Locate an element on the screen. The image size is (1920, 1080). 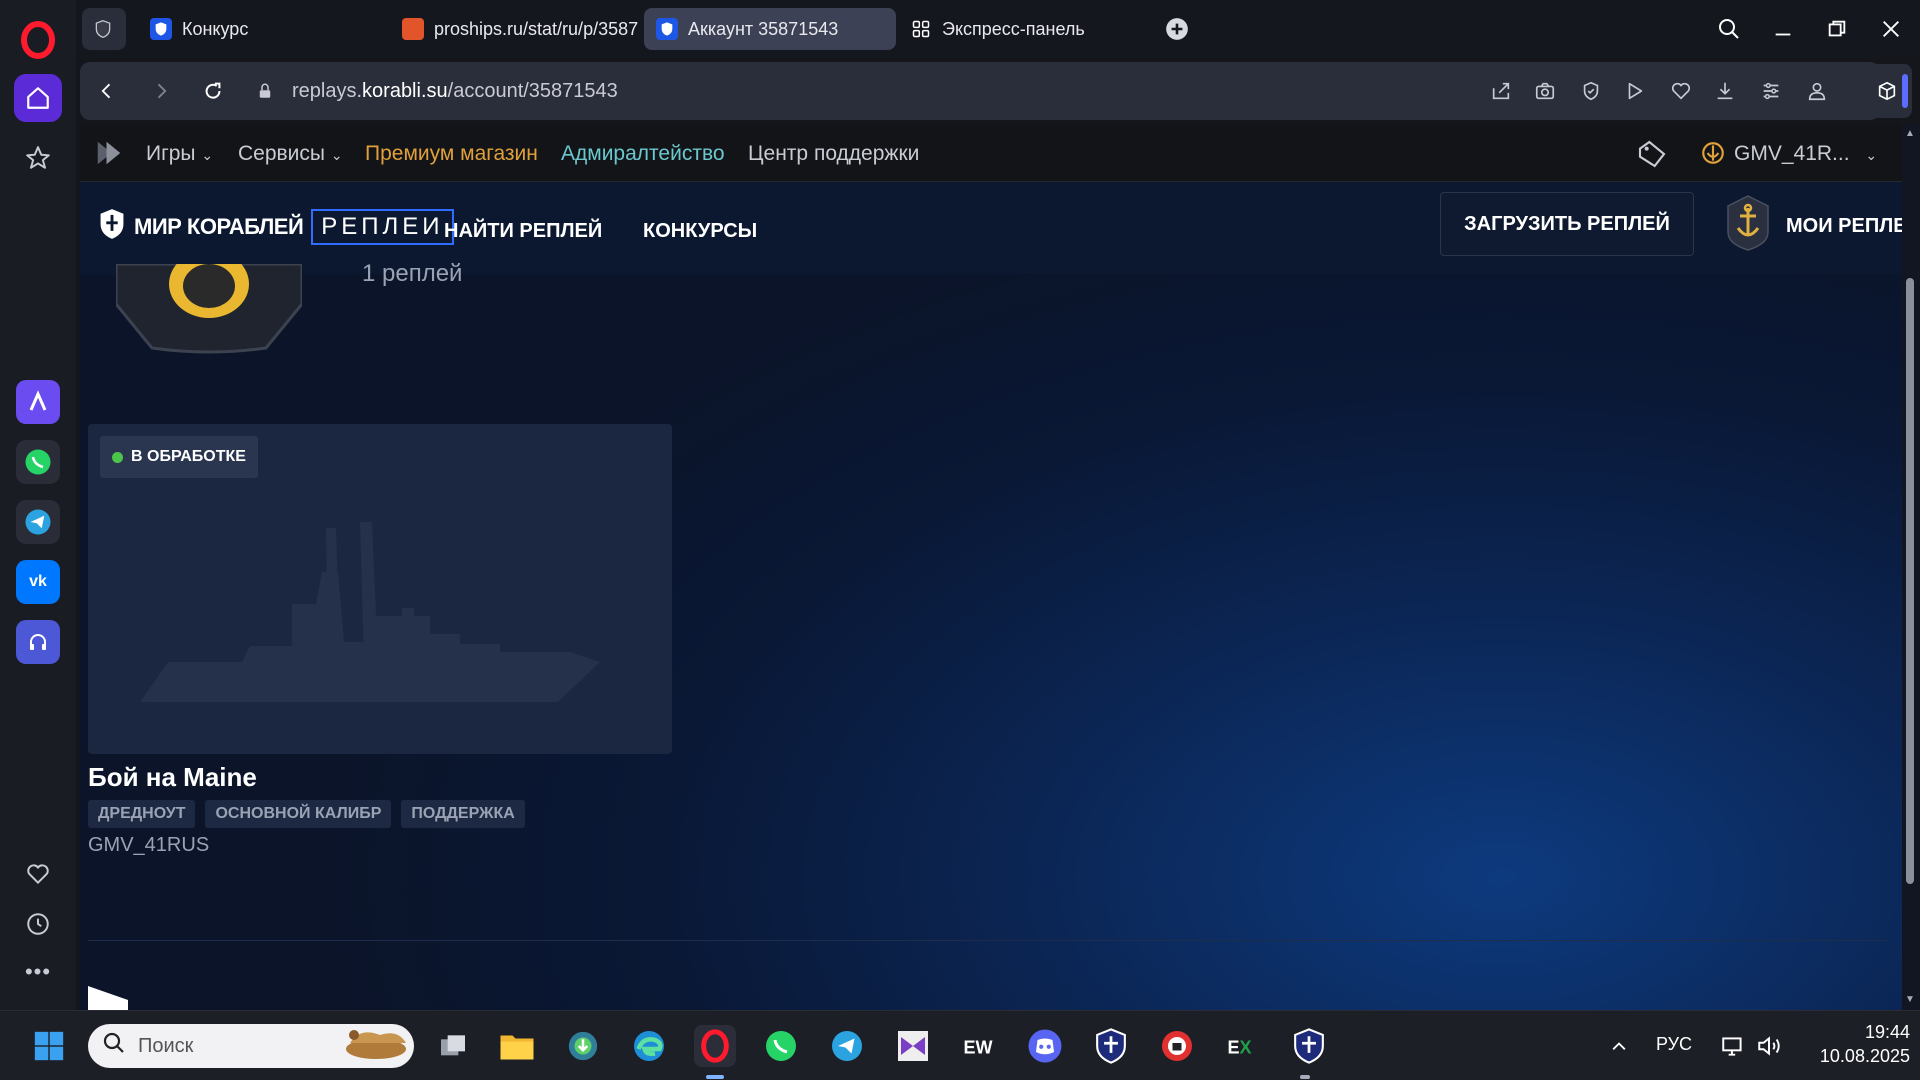
replay-count: 1 реплей is located at coordinates (412, 273).